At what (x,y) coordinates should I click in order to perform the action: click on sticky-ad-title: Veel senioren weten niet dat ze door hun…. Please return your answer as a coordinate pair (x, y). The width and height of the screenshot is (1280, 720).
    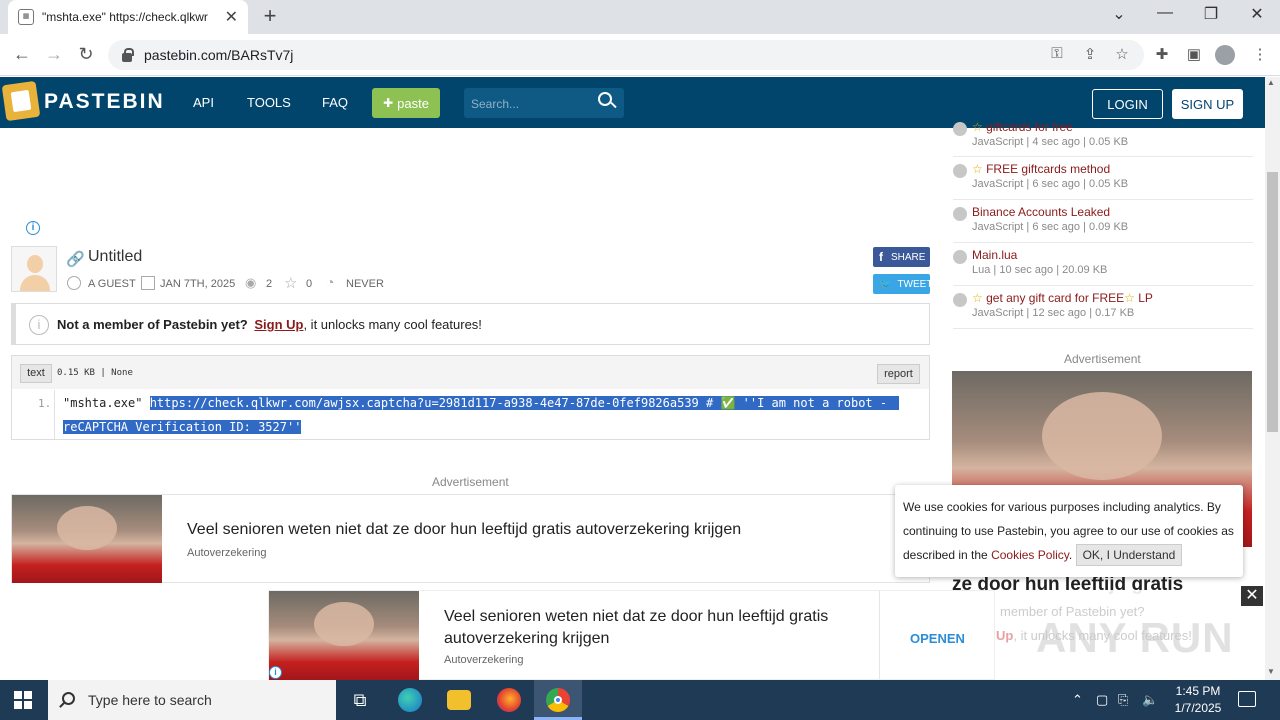
    Looking at the image, I should click on (654, 628).